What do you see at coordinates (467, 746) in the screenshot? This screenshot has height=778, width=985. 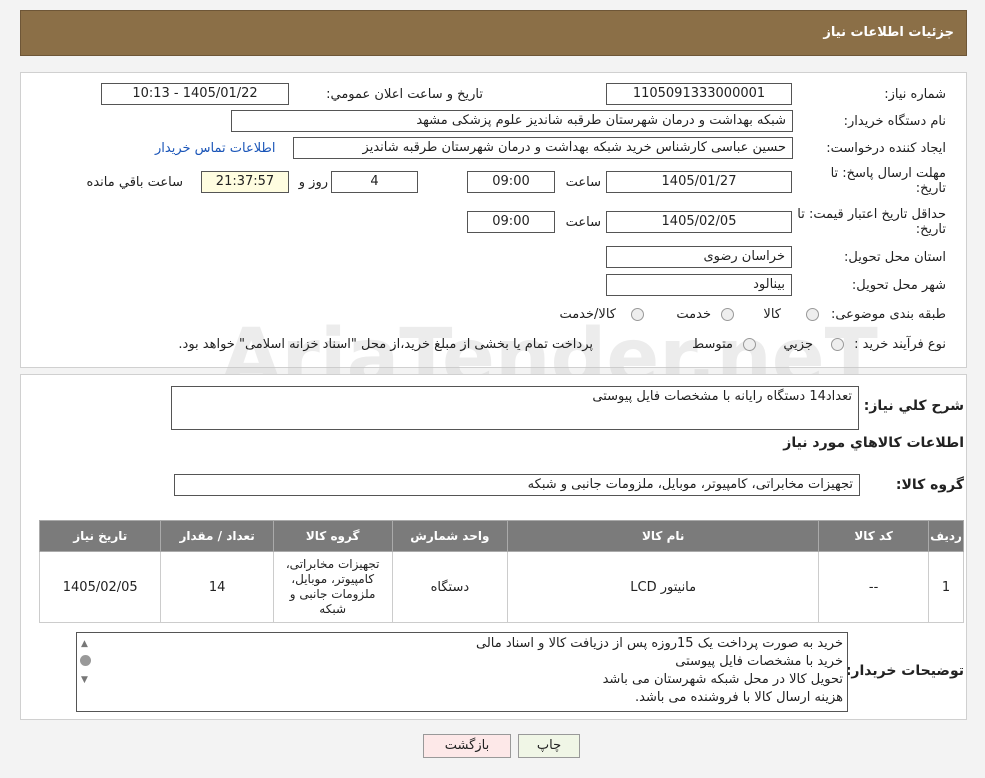 I see `back-button: بازگشت` at bounding box center [467, 746].